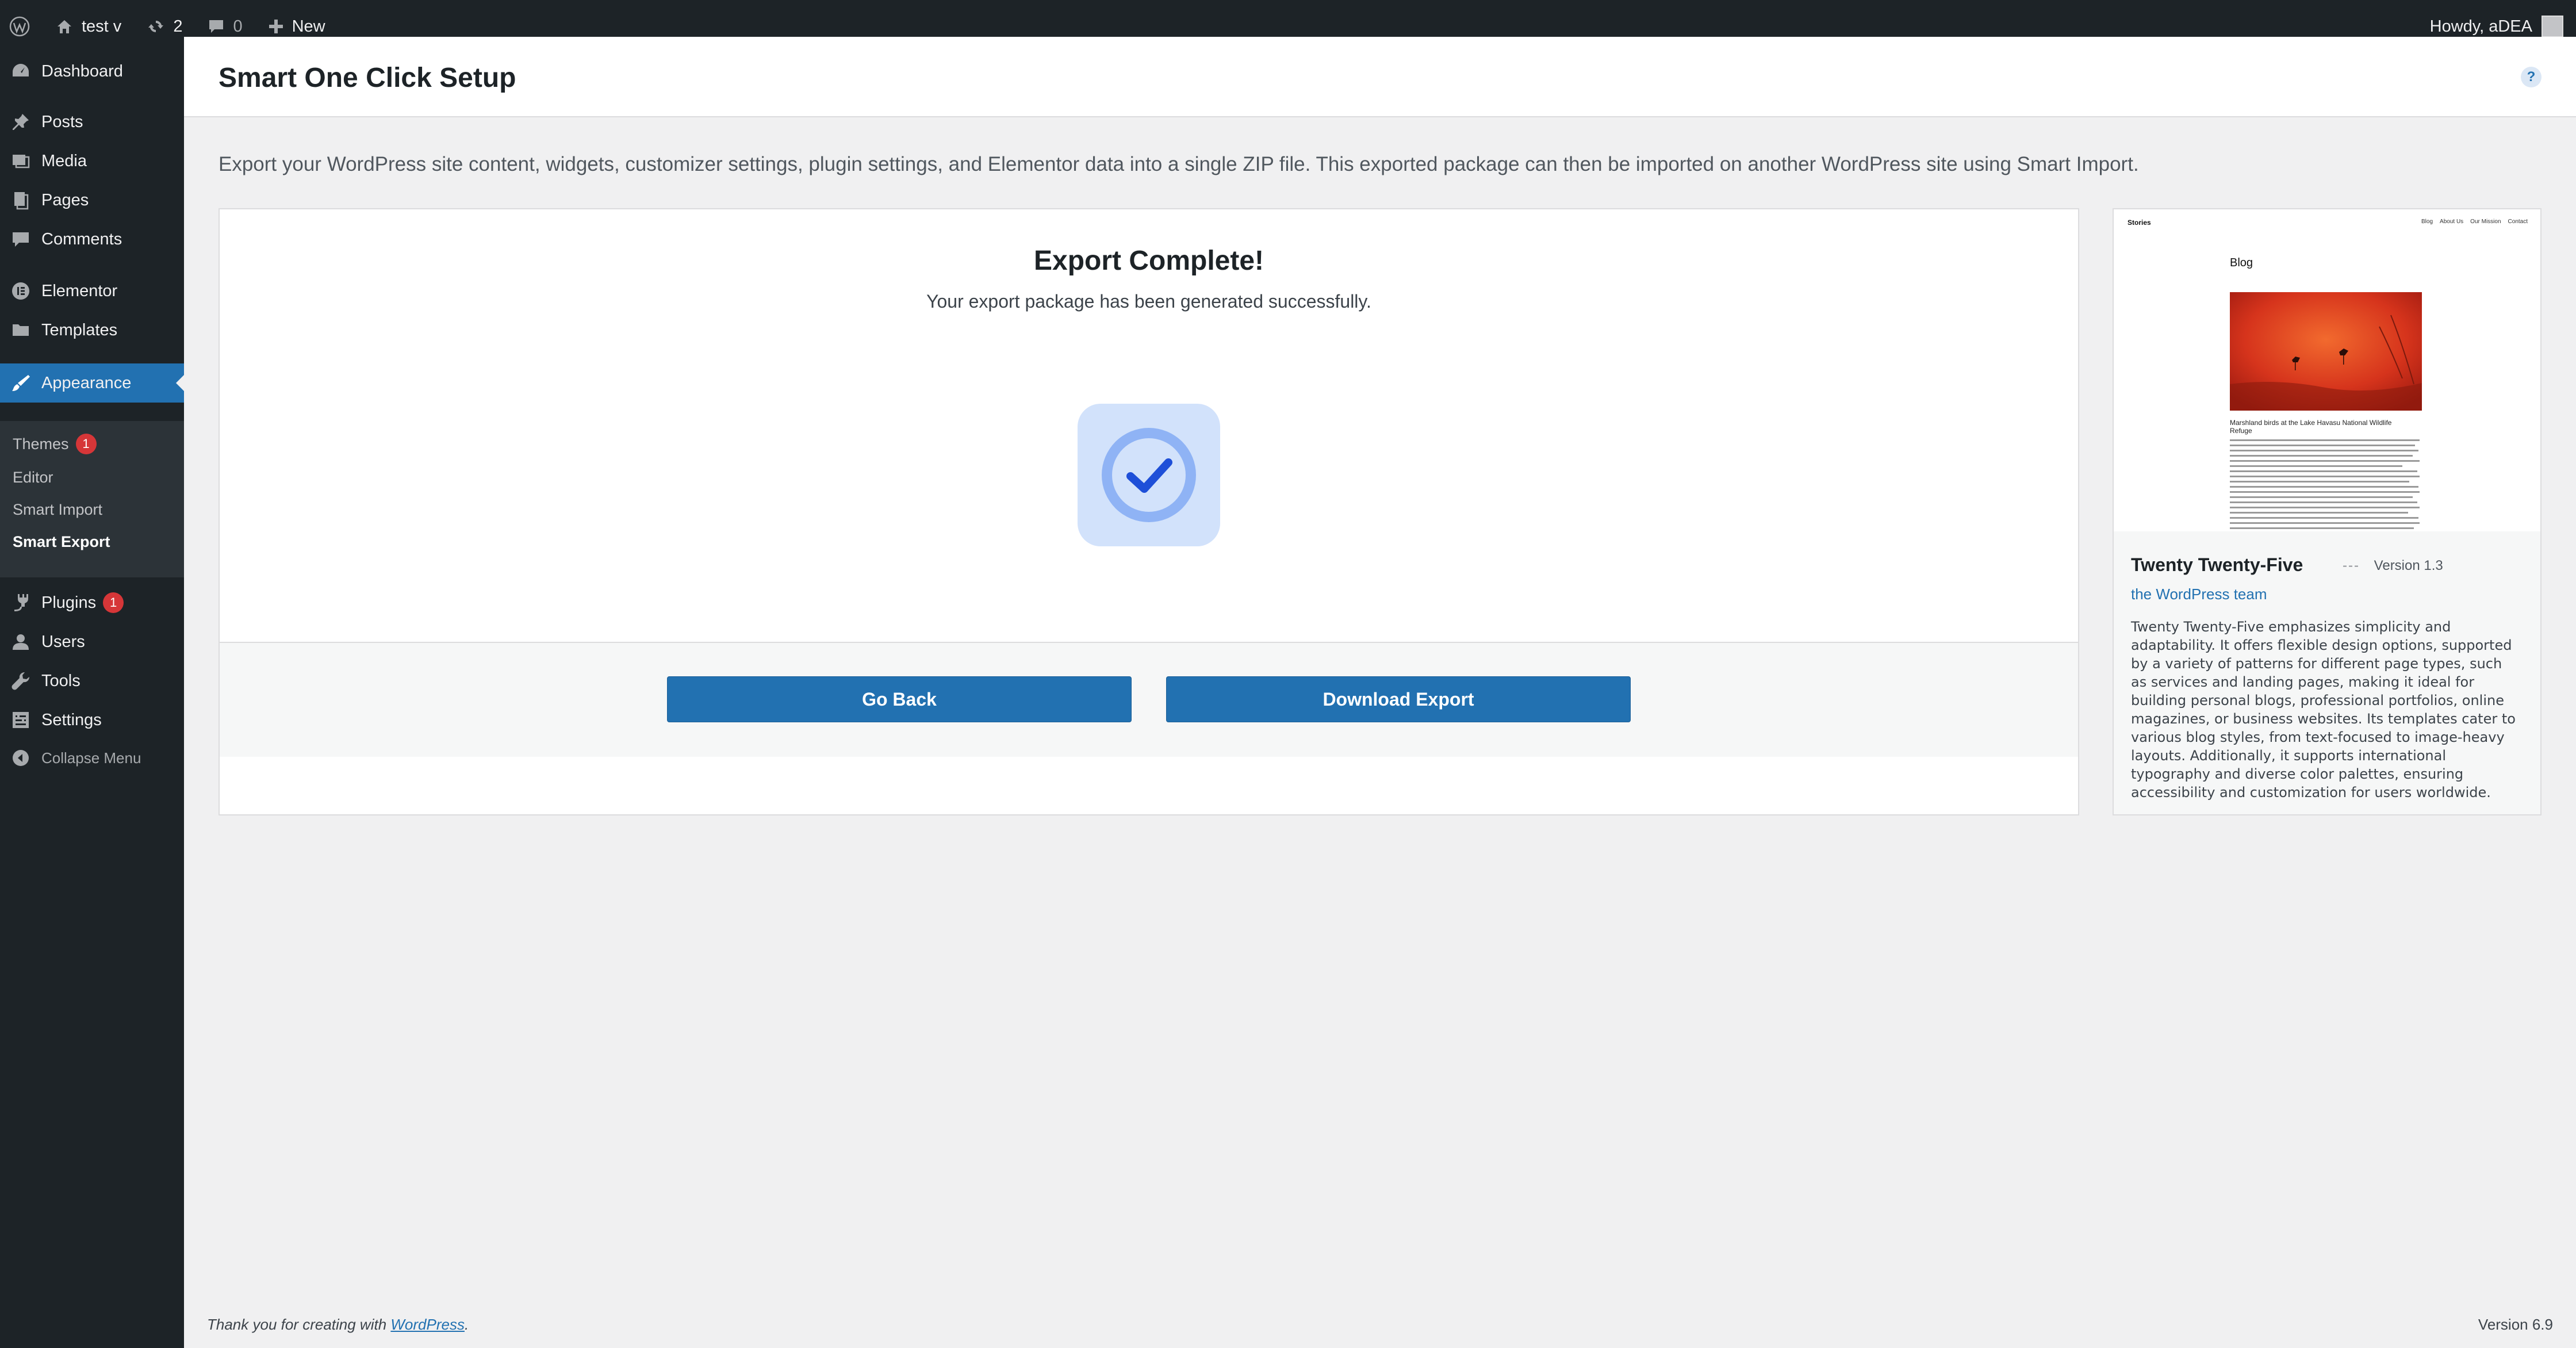  What do you see at coordinates (20, 291) in the screenshot?
I see `elementor-icon` at bounding box center [20, 291].